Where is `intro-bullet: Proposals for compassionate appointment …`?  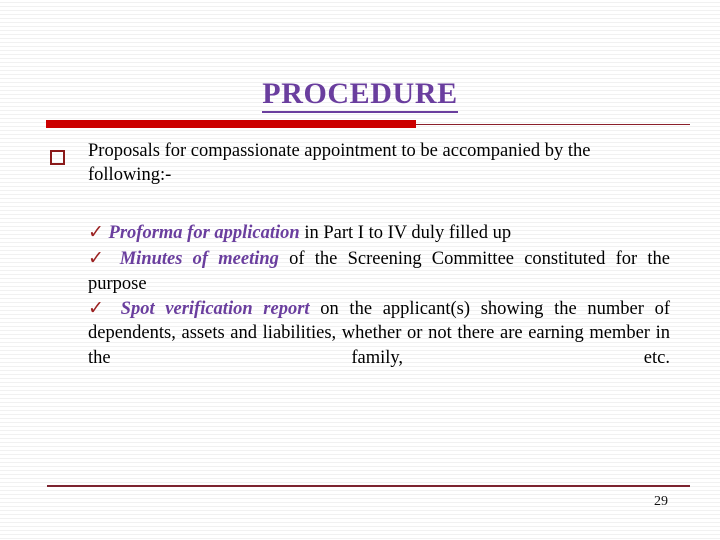 intro-bullet: Proposals for compassionate appointment … is located at coordinates (358, 163).